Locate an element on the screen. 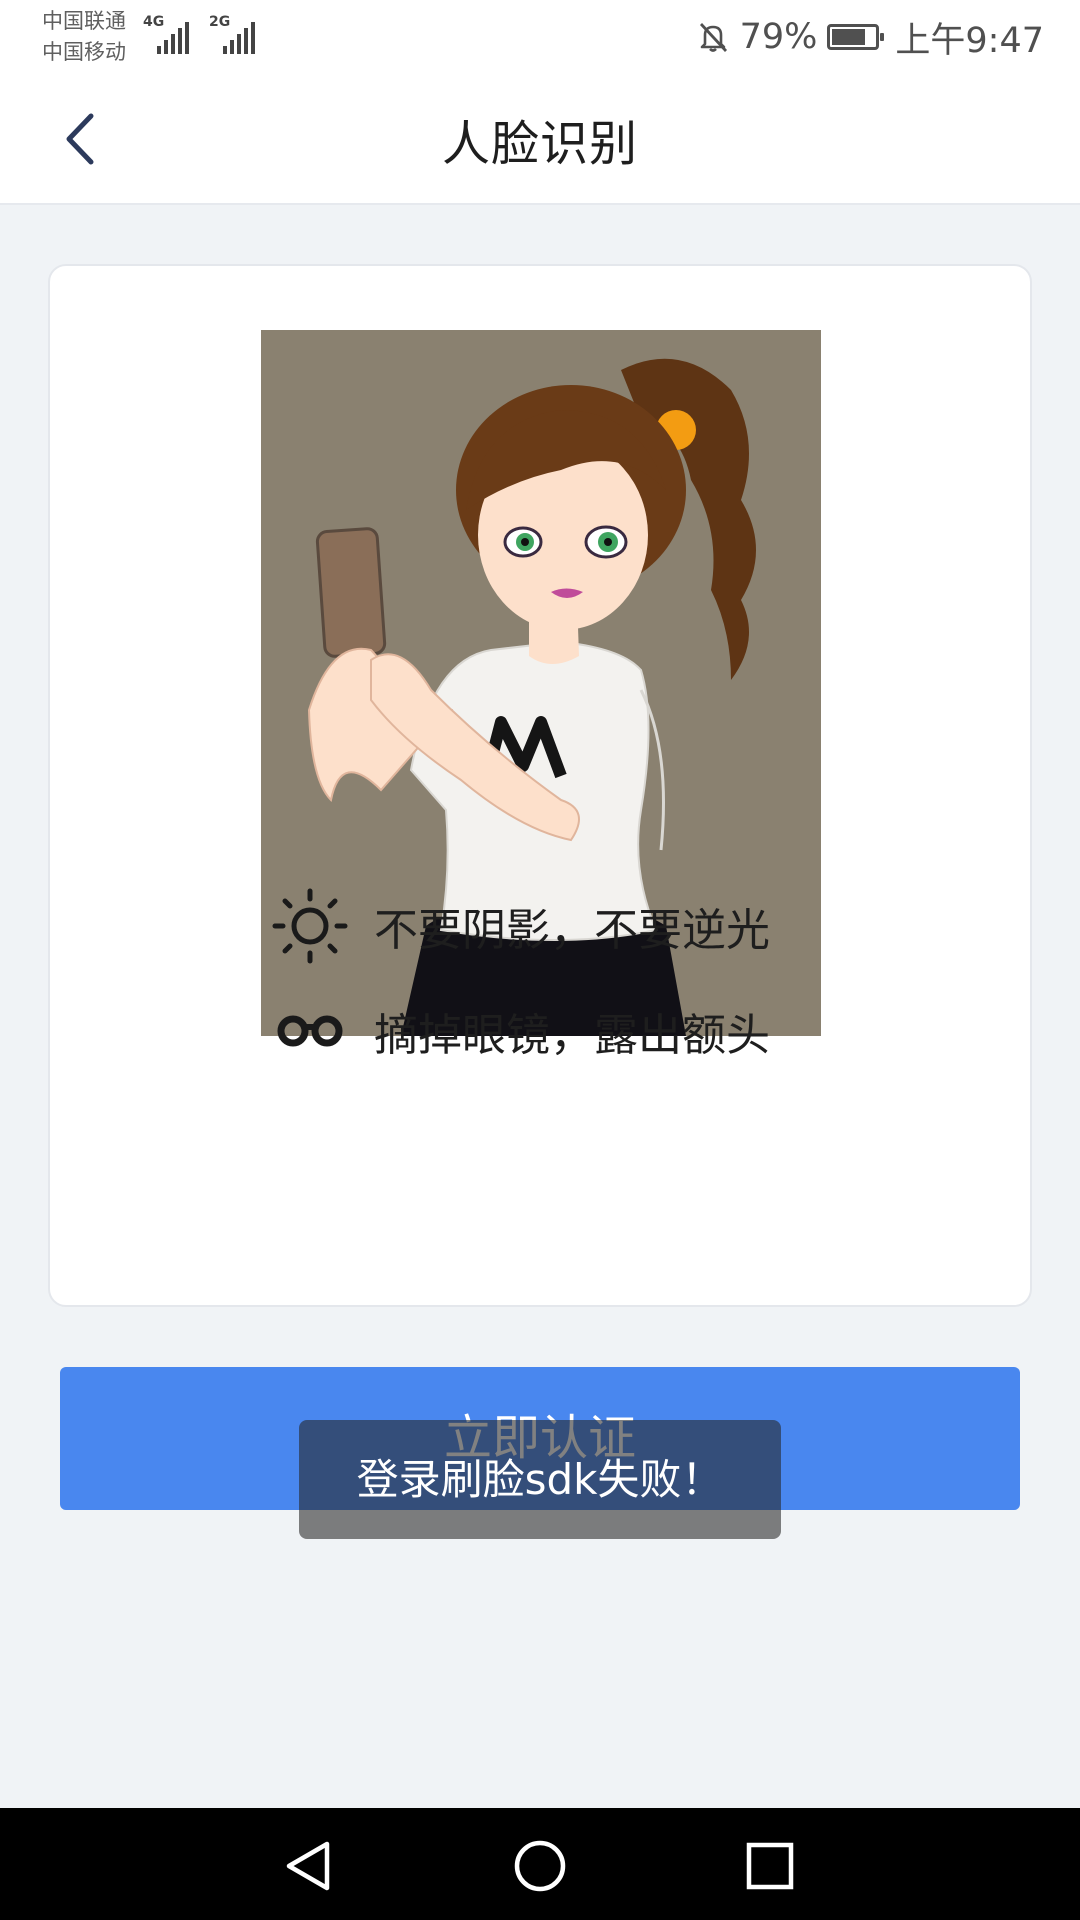  nav-home-button is located at coordinates (540, 1866).